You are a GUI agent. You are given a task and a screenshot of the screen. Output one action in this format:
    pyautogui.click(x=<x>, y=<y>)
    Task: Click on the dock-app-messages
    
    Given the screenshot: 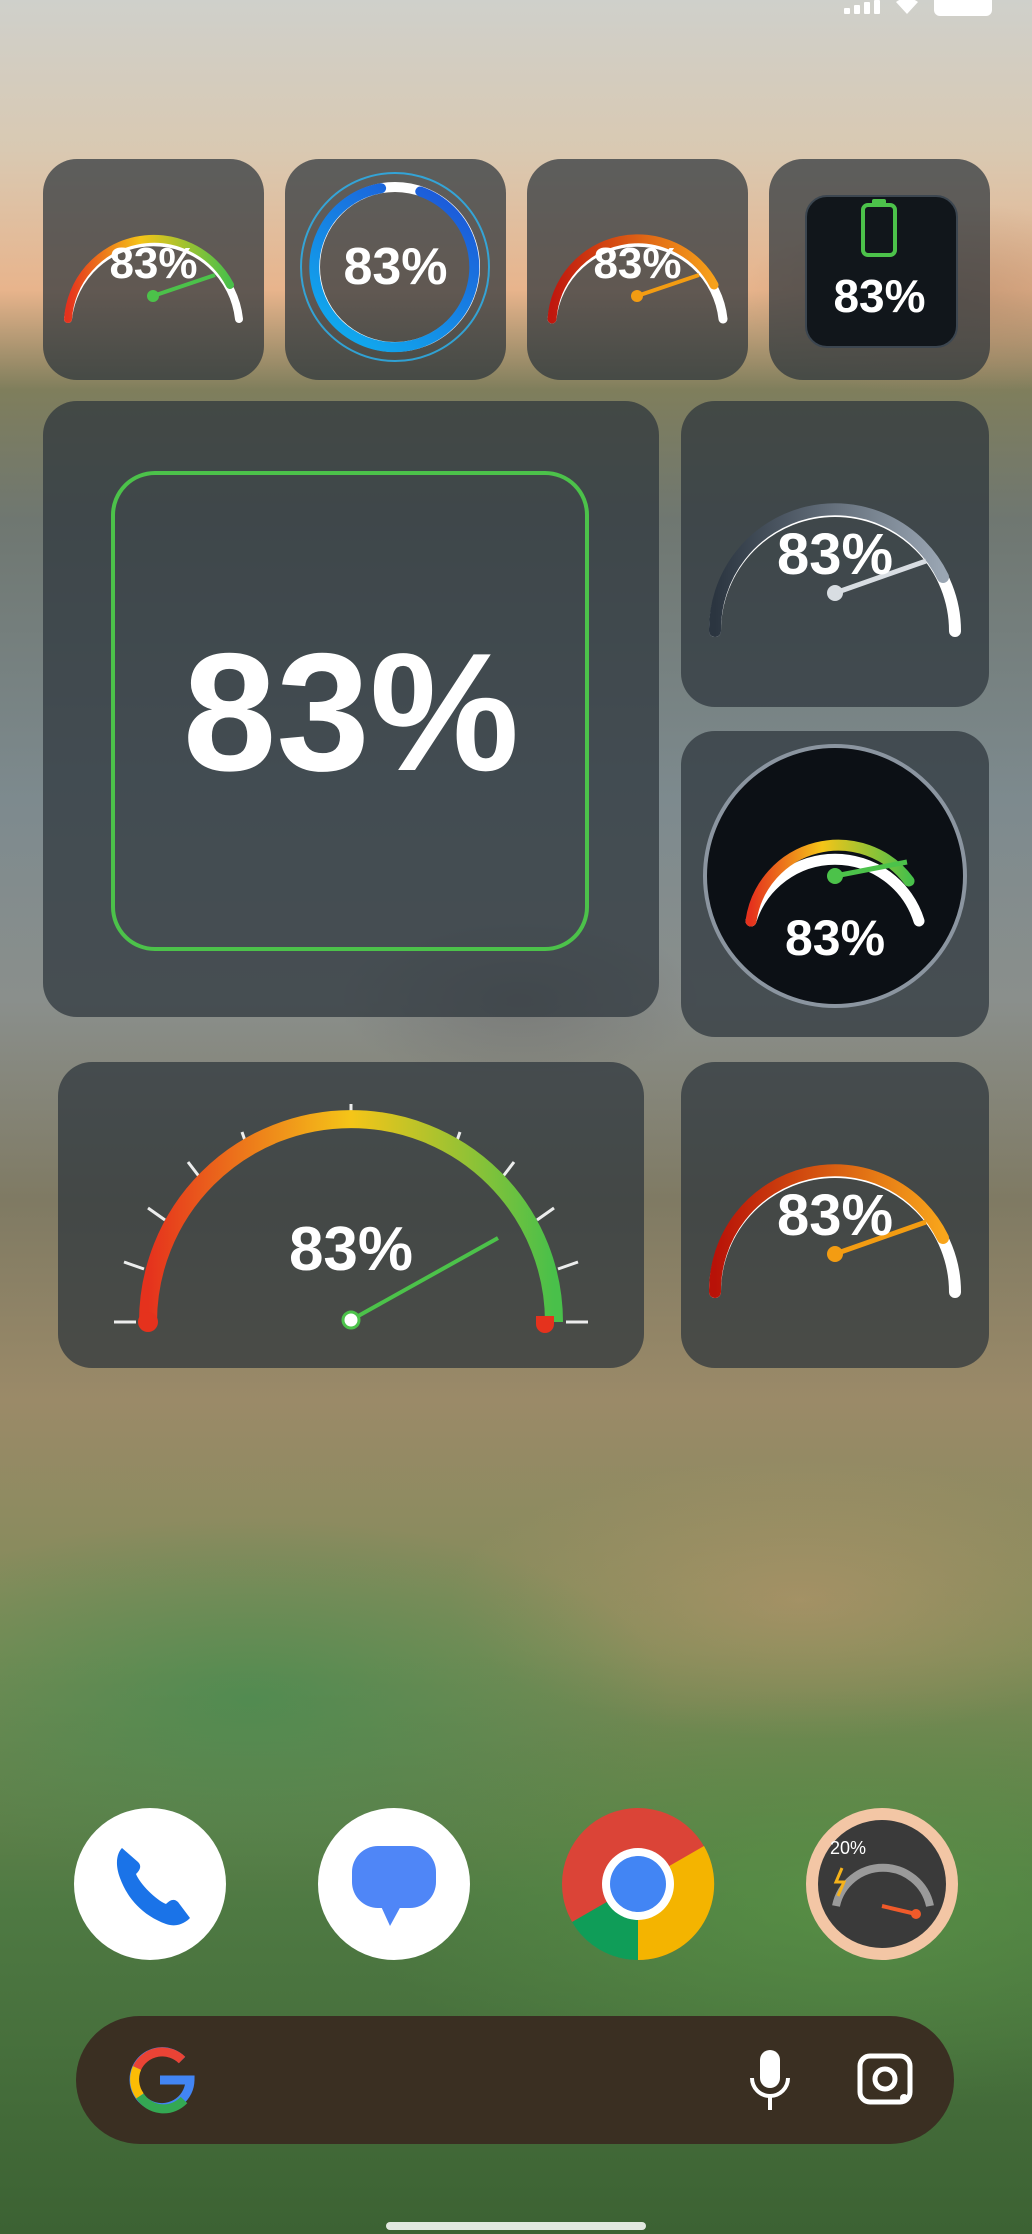 What is the action you would take?
    pyautogui.click(x=394, y=1884)
    